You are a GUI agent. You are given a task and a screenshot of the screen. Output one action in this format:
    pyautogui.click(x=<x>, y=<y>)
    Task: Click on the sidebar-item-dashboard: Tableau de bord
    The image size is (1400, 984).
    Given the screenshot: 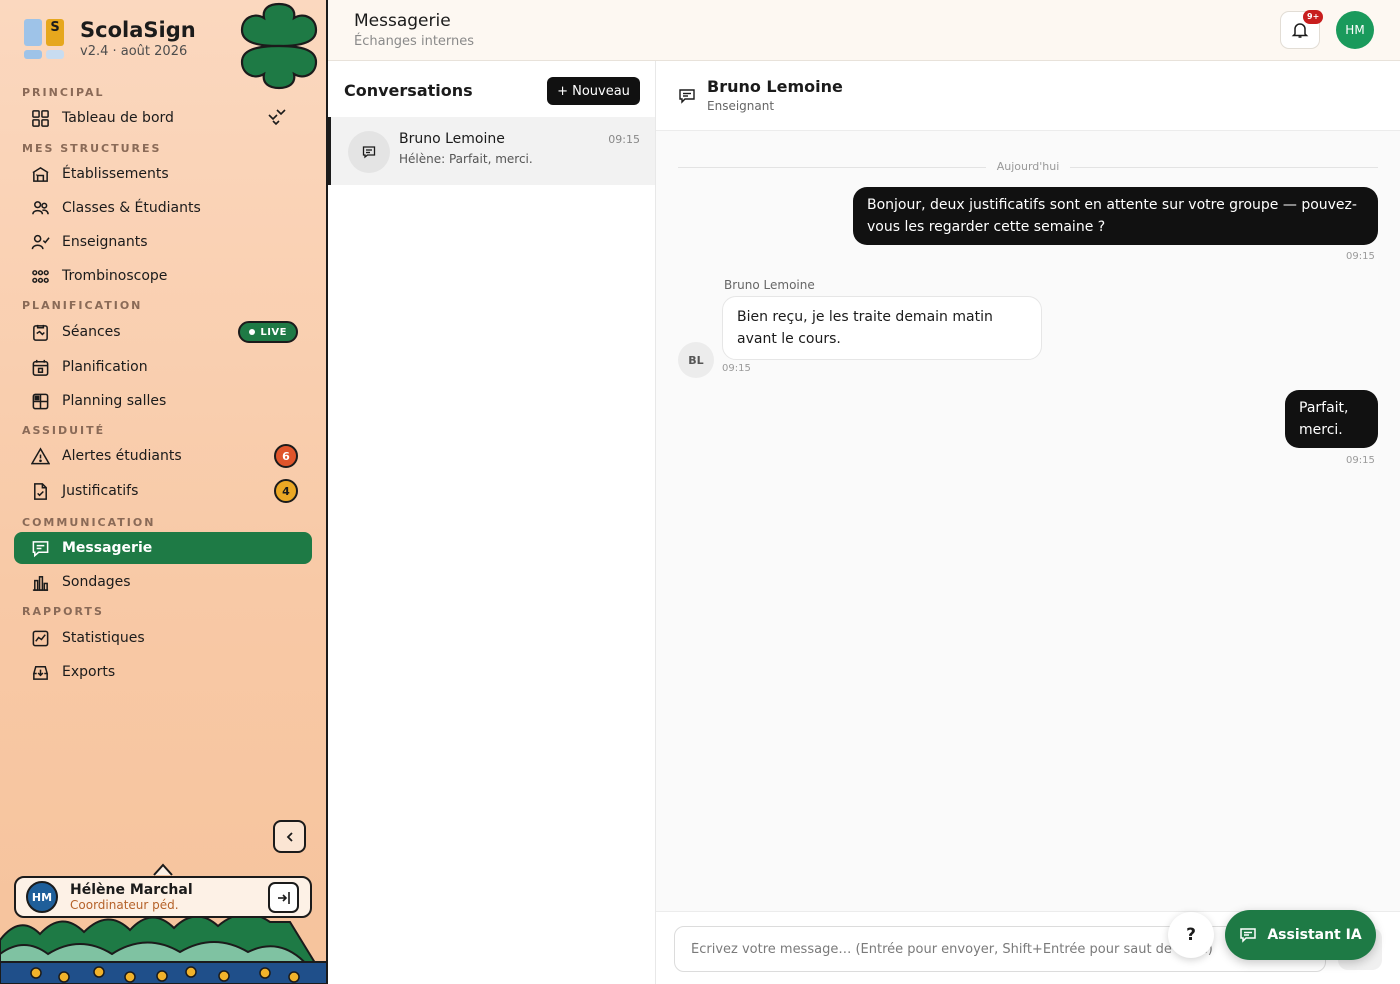 What is the action you would take?
    pyautogui.click(x=163, y=118)
    